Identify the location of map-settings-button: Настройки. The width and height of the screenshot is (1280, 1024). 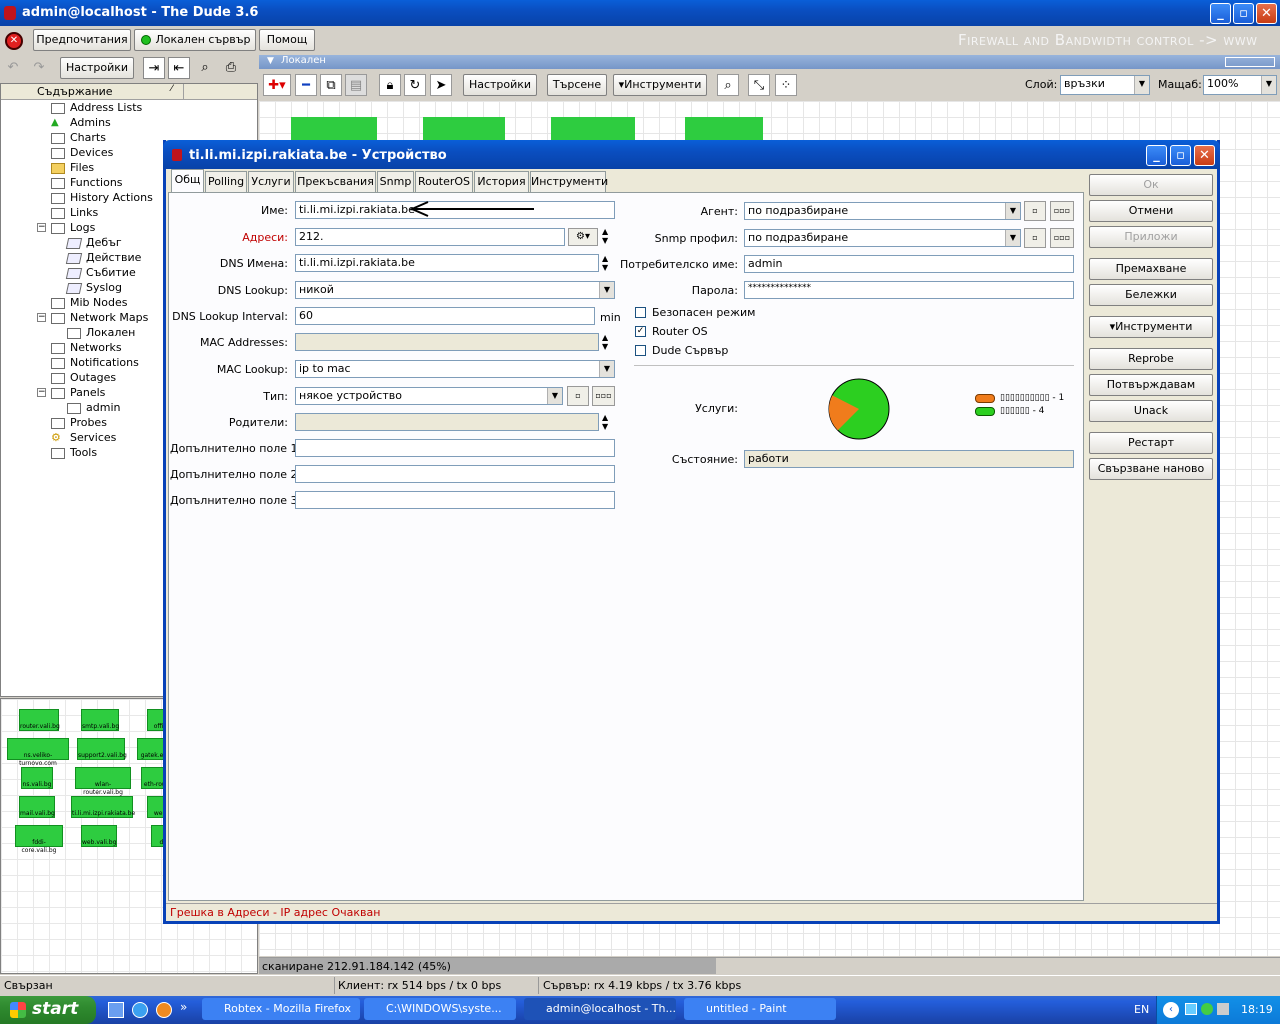
(500, 85).